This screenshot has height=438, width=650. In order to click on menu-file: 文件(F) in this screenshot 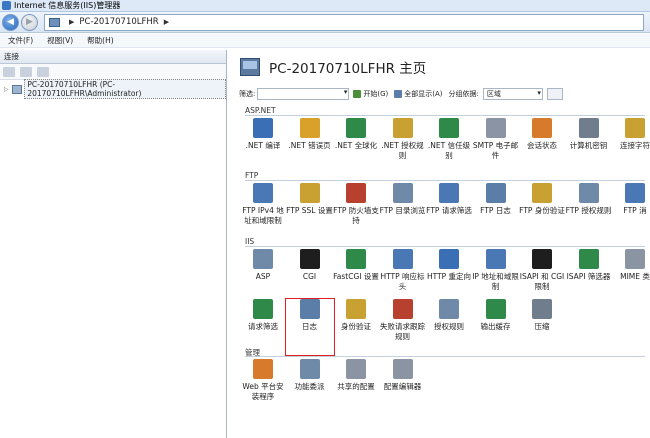, I will do `click(20, 40)`.